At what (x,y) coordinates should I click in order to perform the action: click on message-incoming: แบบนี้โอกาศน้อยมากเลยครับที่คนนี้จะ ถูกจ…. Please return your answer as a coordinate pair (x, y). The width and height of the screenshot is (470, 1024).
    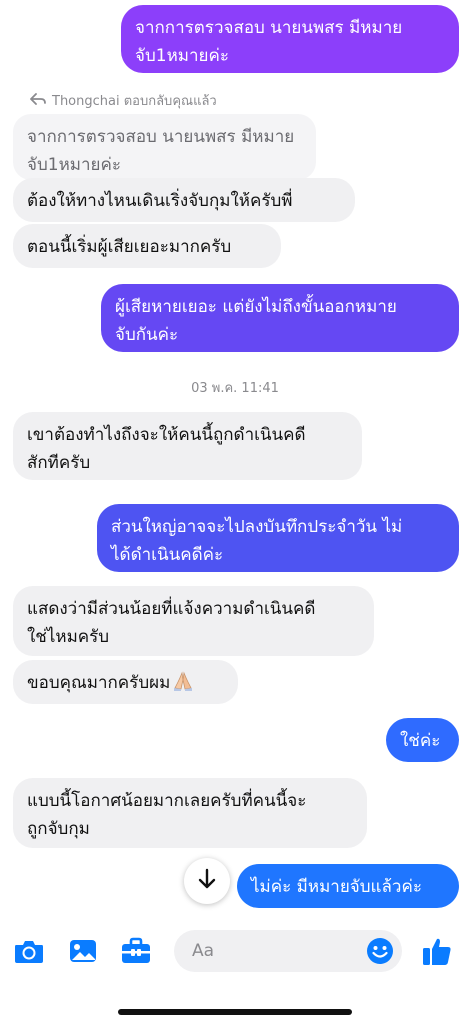
    Looking at the image, I should click on (190, 813).